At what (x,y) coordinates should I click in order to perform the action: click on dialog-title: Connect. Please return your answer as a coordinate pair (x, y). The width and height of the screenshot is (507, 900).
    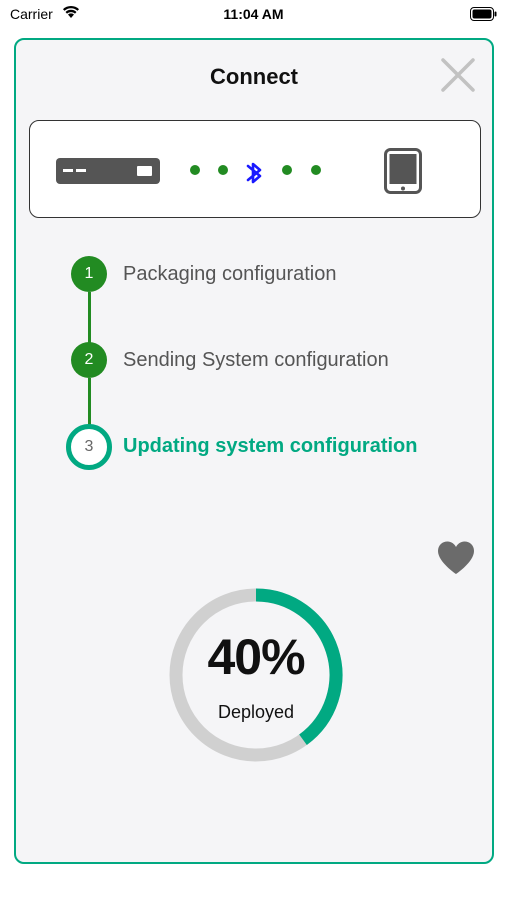
    Looking at the image, I should click on (254, 76).